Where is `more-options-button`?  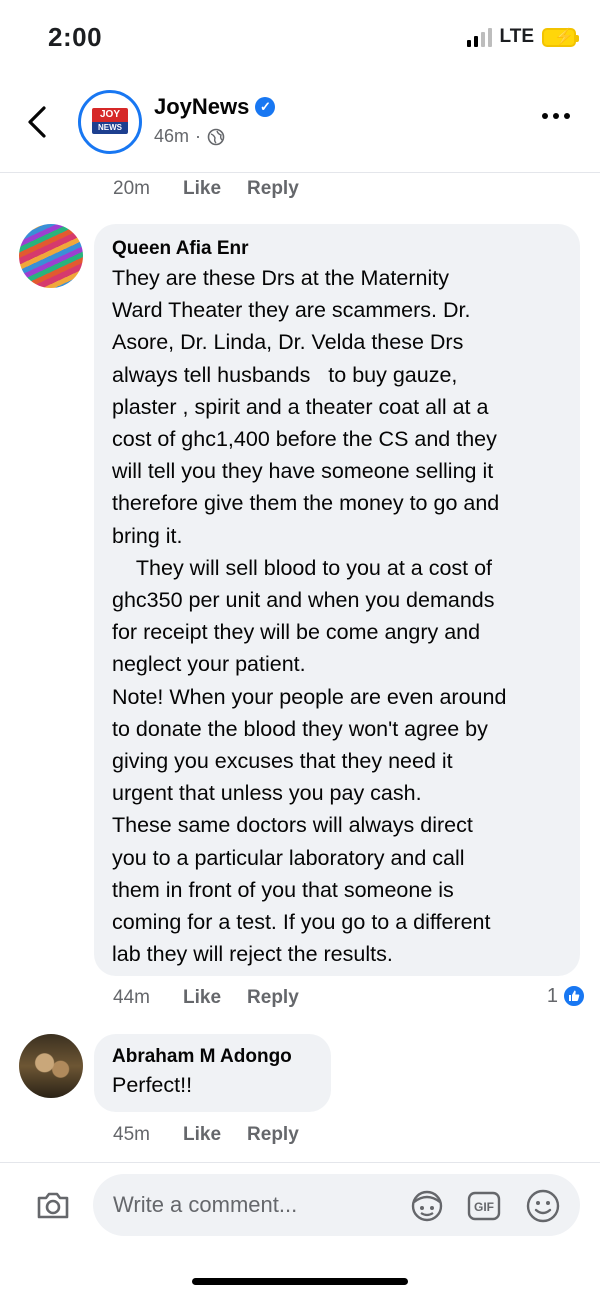 more-options-button is located at coordinates (559, 116).